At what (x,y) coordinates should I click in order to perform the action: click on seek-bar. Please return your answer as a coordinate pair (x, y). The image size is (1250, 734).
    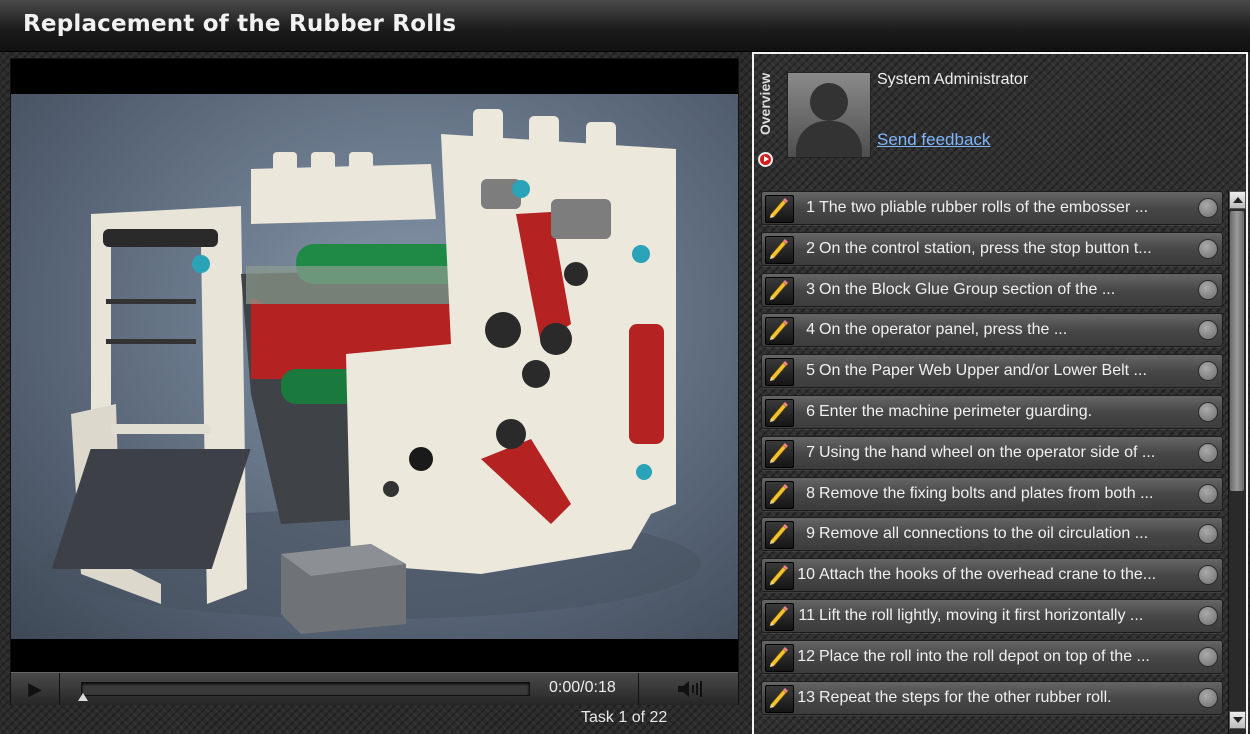
    Looking at the image, I should click on (304, 691).